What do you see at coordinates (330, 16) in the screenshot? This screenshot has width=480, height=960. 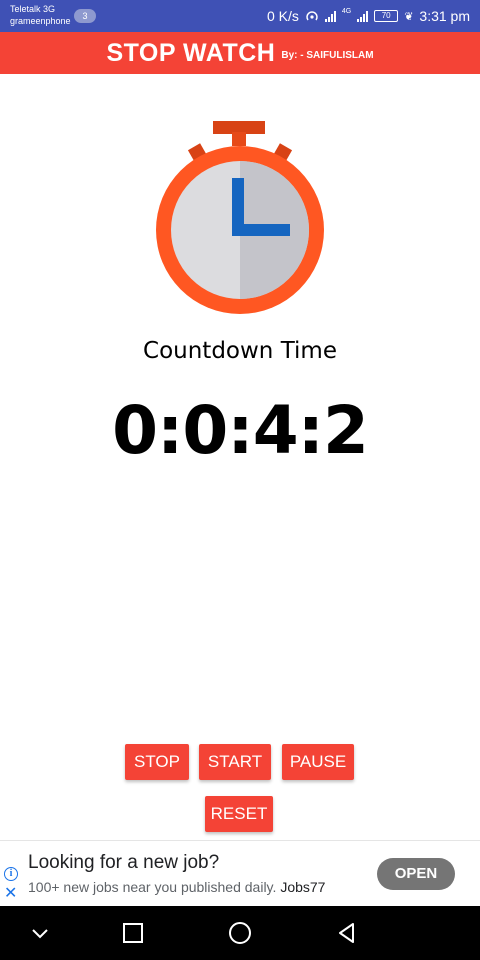 I see `signal-icon` at bounding box center [330, 16].